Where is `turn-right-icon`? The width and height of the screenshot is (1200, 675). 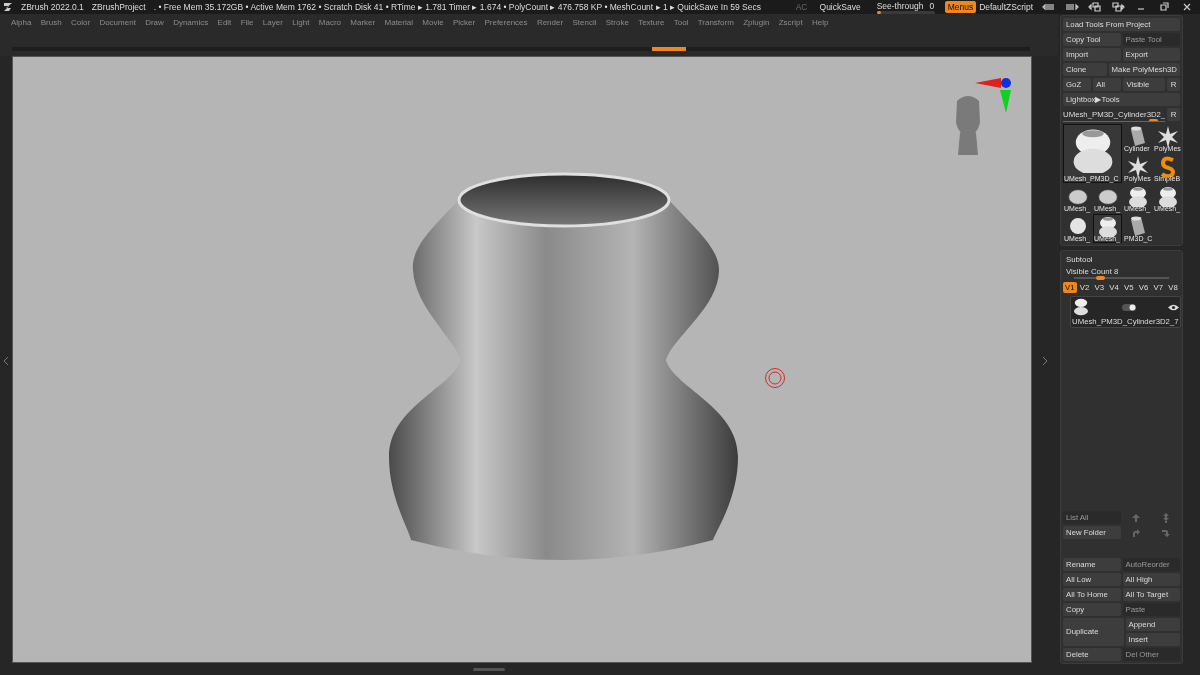
turn-right-icon is located at coordinates (1136, 532).